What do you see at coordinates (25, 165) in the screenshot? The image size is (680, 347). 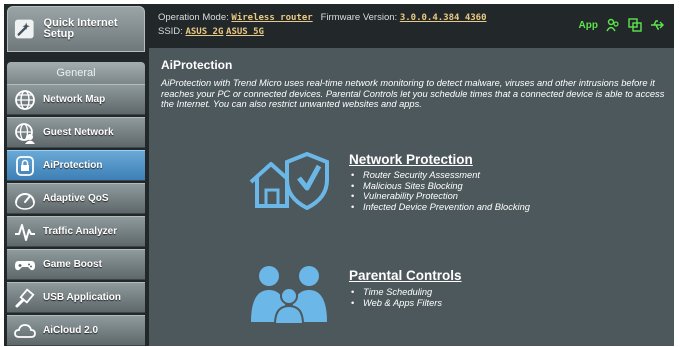 I see `lock-icon` at bounding box center [25, 165].